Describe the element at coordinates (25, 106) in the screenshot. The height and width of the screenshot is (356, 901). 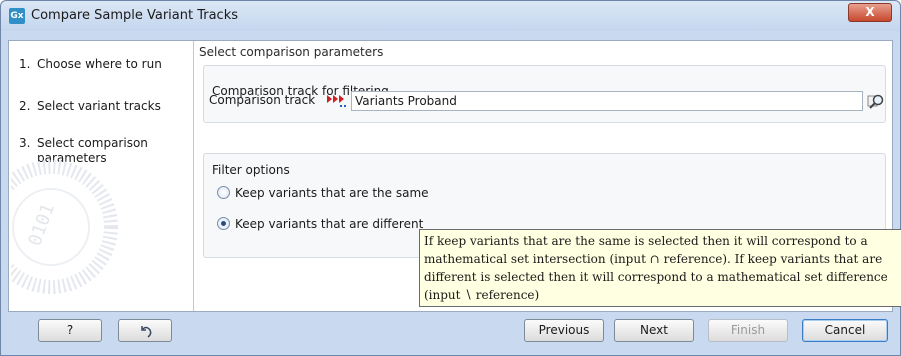
I see `step-number: 2.` at that location.